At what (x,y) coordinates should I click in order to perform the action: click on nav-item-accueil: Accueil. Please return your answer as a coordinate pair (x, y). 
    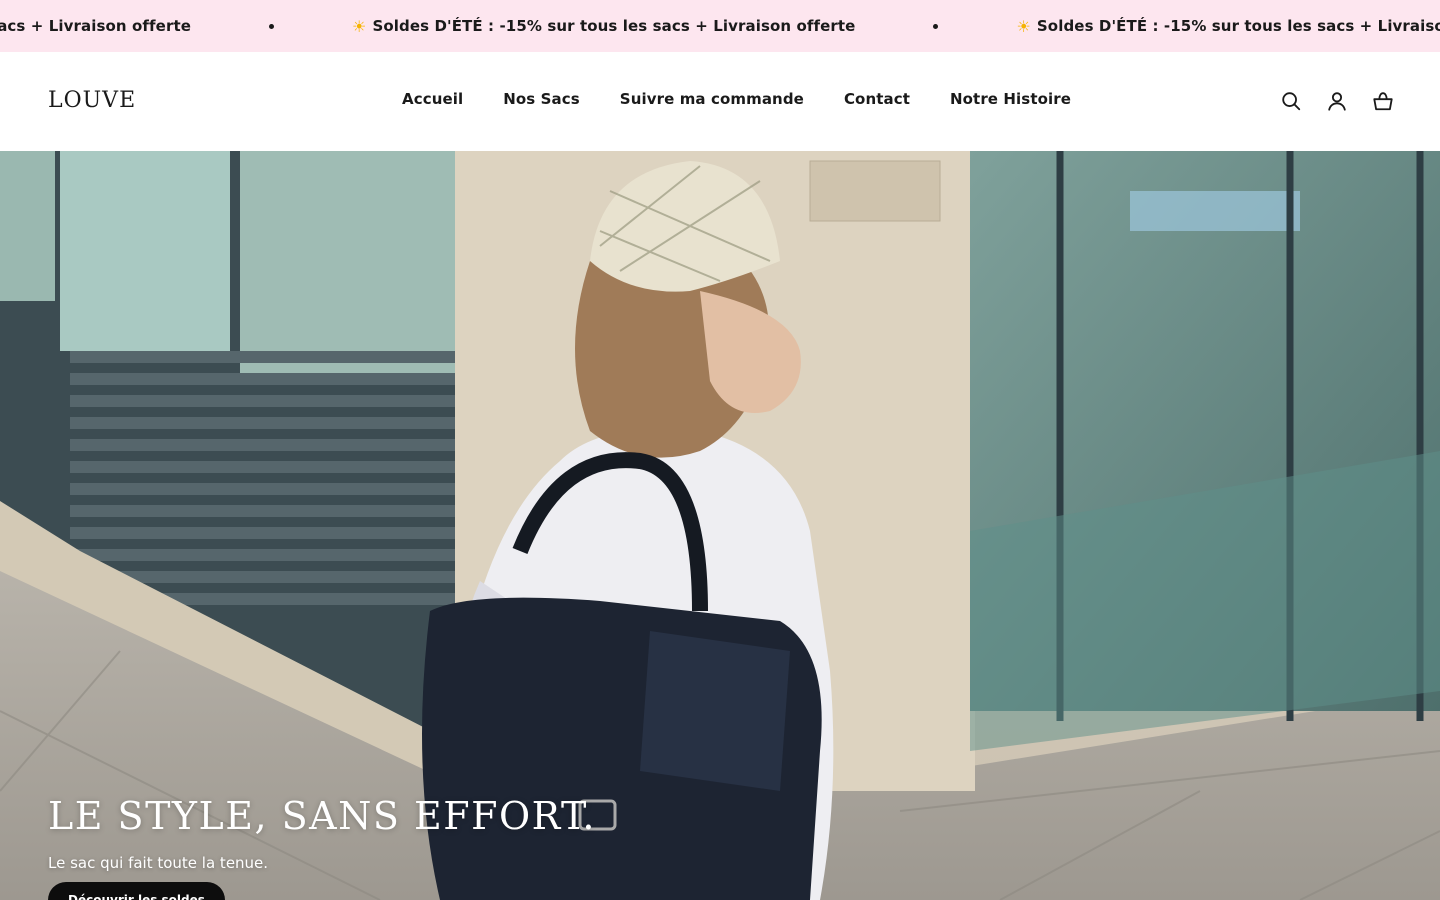
    Looking at the image, I should click on (432, 99).